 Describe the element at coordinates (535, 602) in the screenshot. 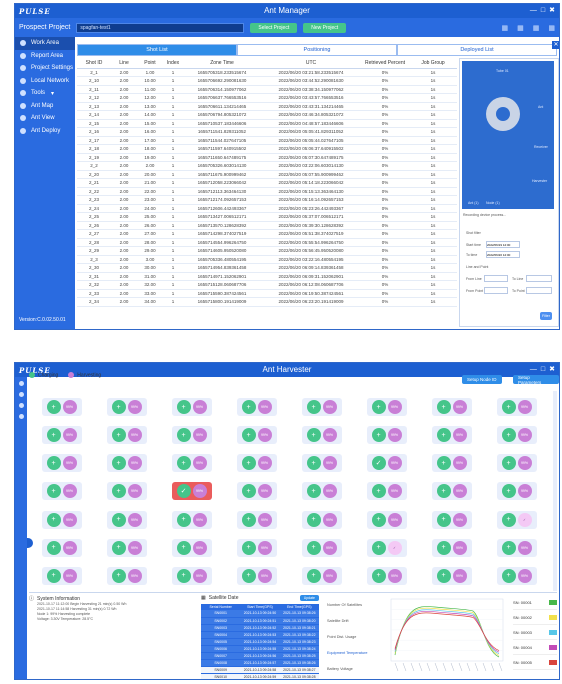

I see `unit-item: SN: 00001` at that location.